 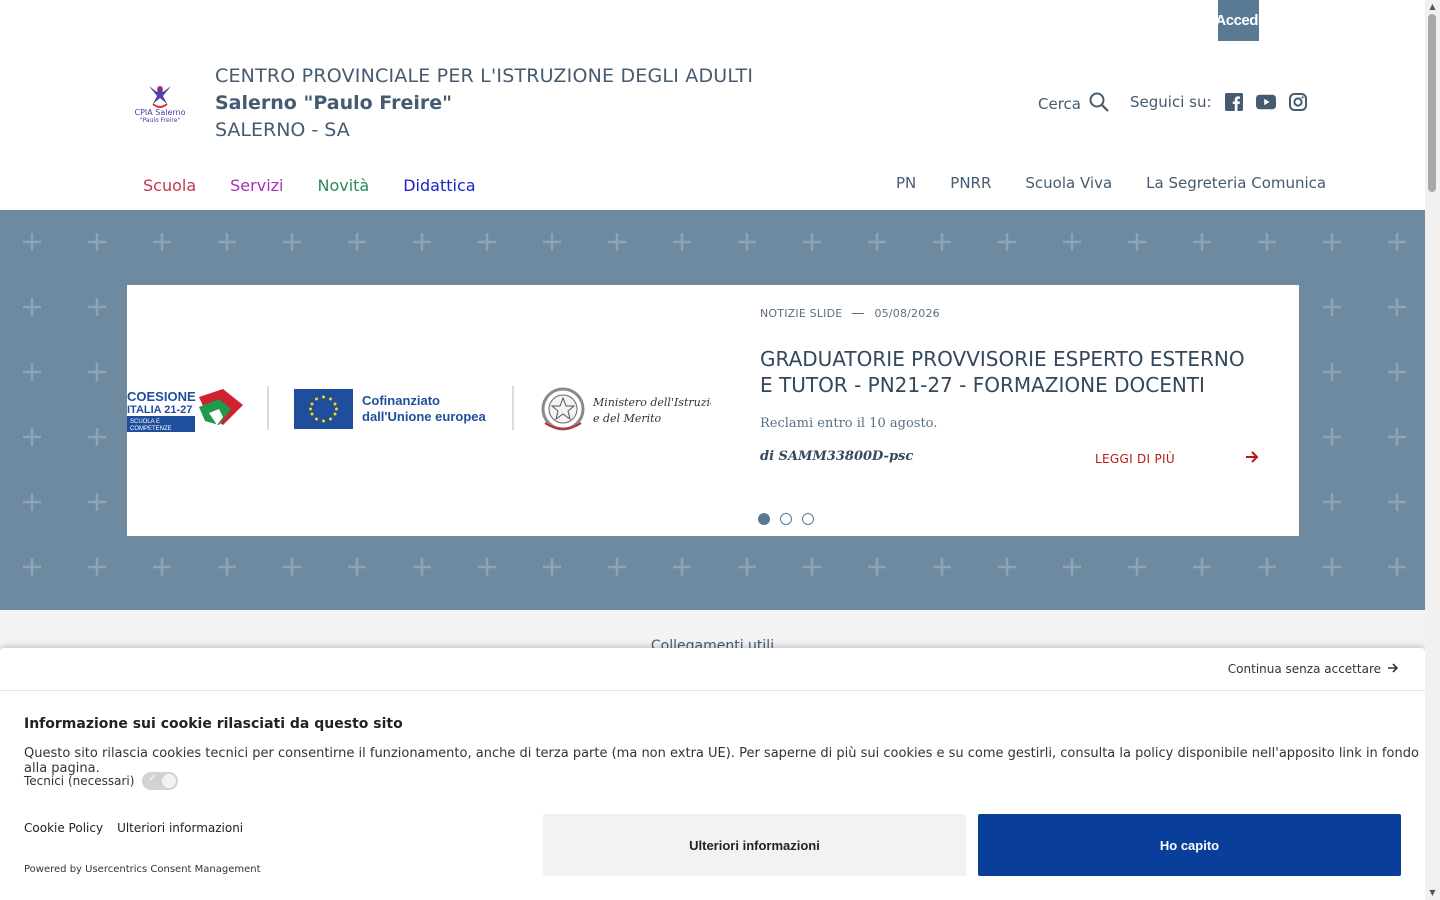 What do you see at coordinates (439, 185) in the screenshot?
I see `nav-item-didattica: Didattica` at bounding box center [439, 185].